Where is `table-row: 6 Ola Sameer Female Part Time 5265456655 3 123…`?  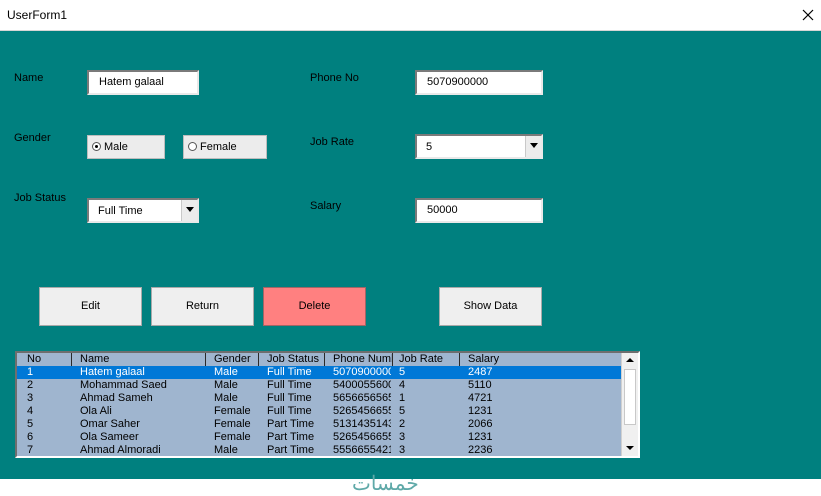 table-row: 6 Ola Sameer Female Part Time 5265456655 3 123… is located at coordinates (320, 437).